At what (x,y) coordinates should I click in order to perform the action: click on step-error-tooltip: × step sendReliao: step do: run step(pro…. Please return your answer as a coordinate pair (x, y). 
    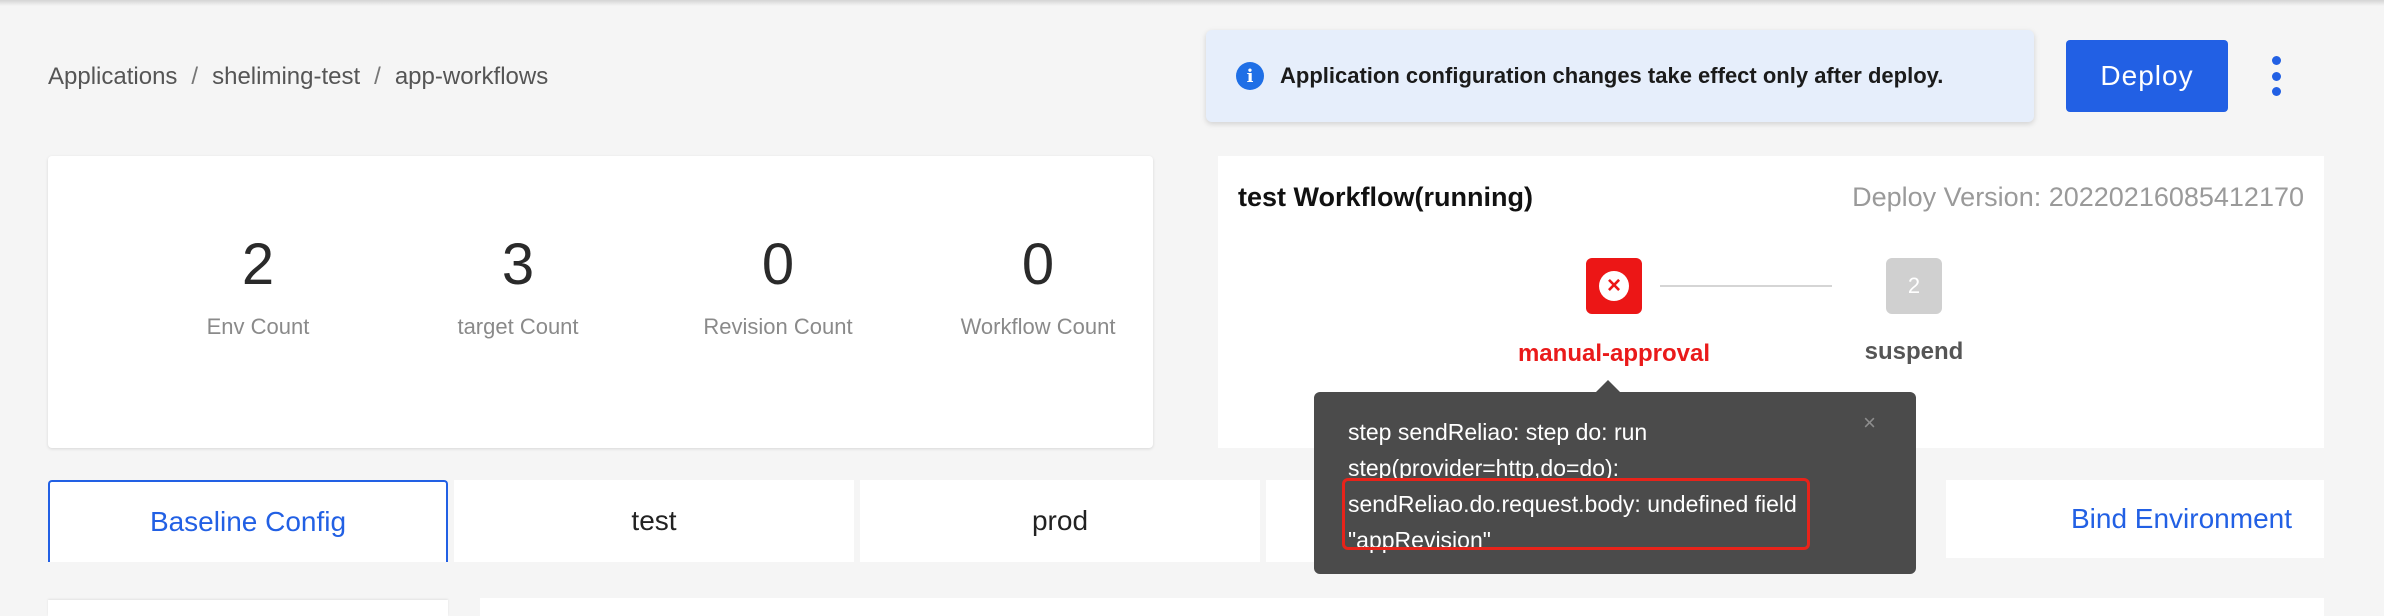
    Looking at the image, I should click on (1615, 477).